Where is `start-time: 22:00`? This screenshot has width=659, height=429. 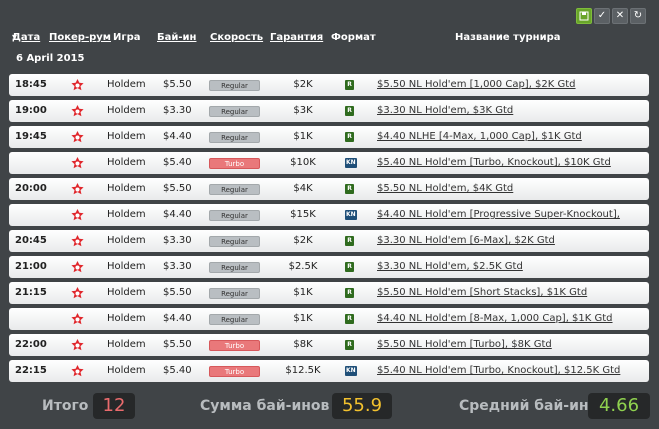 start-time: 22:00 is located at coordinates (31, 344).